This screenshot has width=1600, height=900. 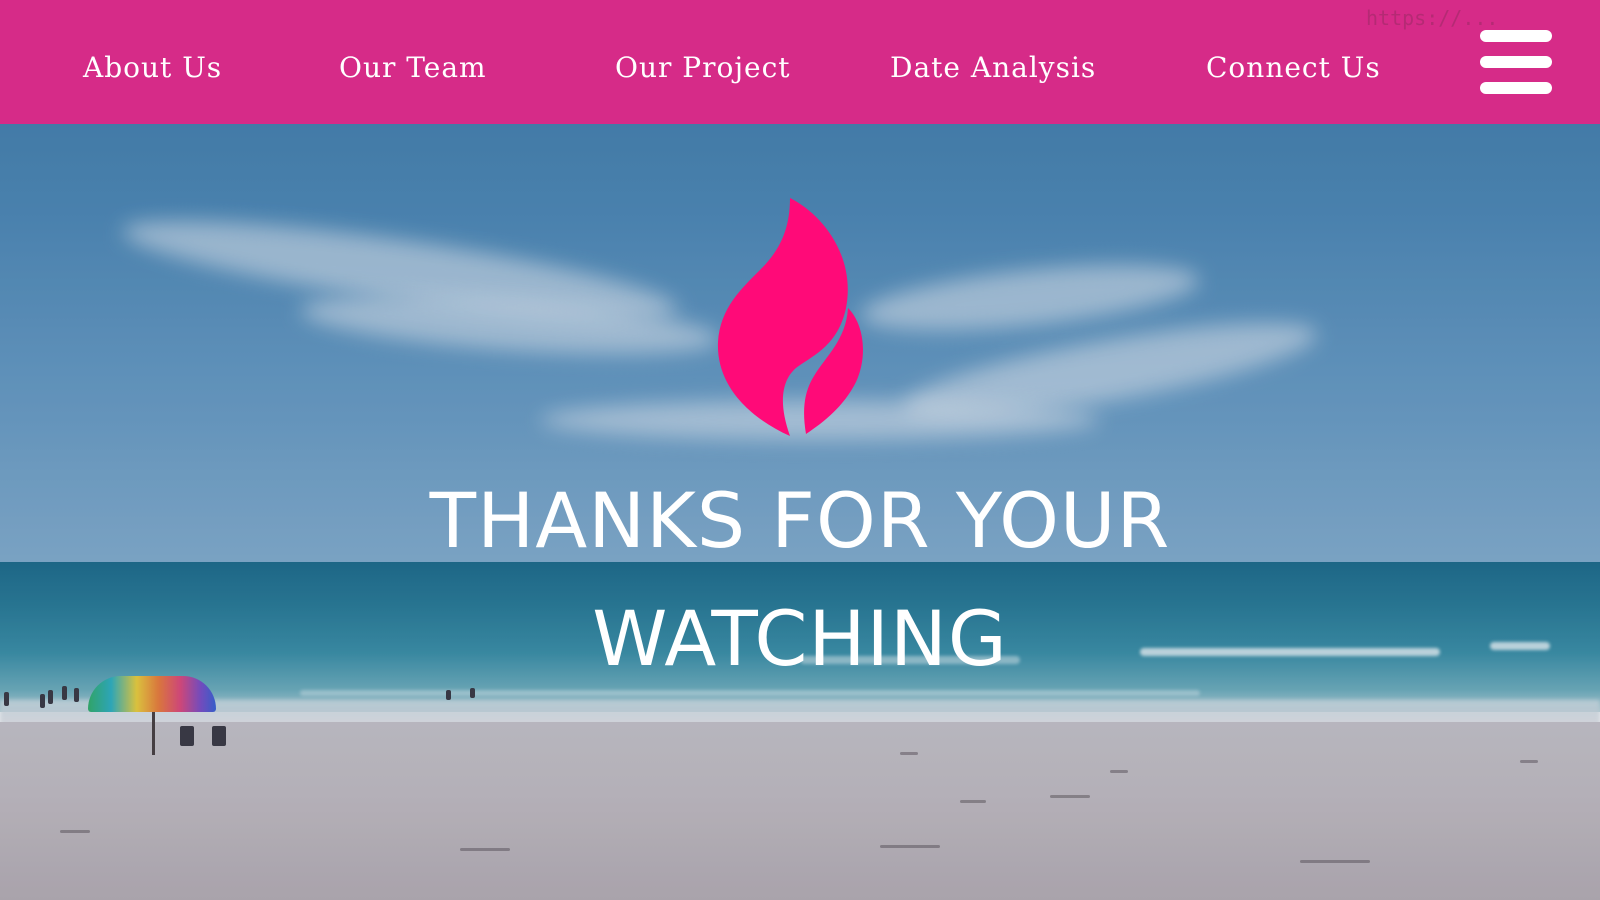 I want to click on nav-item-about-us: About Us, so click(x=152, y=68).